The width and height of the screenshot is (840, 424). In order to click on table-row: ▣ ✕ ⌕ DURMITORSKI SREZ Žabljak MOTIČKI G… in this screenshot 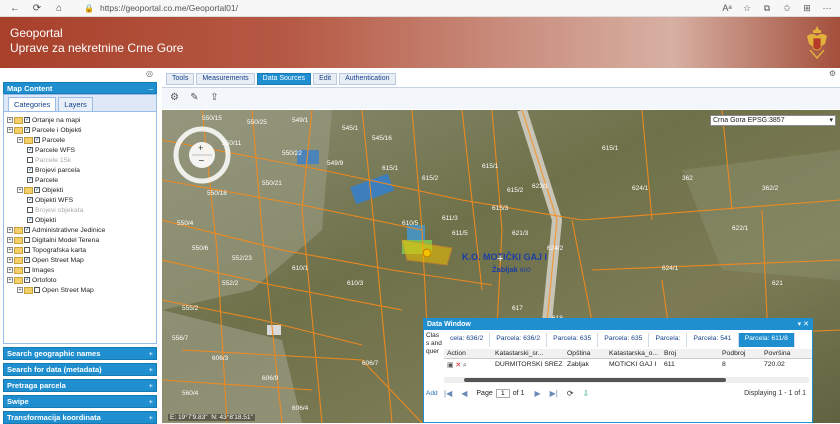, I will do `click(628, 367)`.